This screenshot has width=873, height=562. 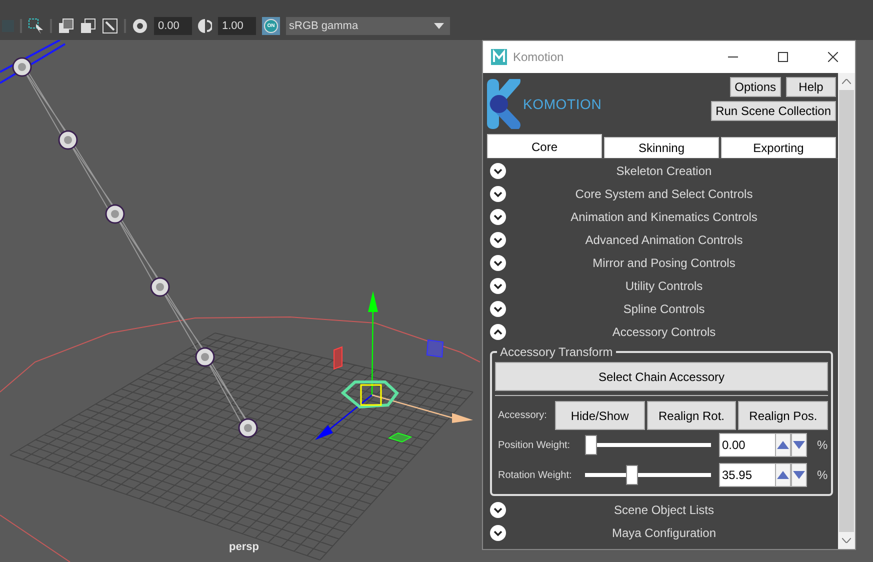 I want to click on select-chain-accessory-button: Select Chain Accessory, so click(x=661, y=376).